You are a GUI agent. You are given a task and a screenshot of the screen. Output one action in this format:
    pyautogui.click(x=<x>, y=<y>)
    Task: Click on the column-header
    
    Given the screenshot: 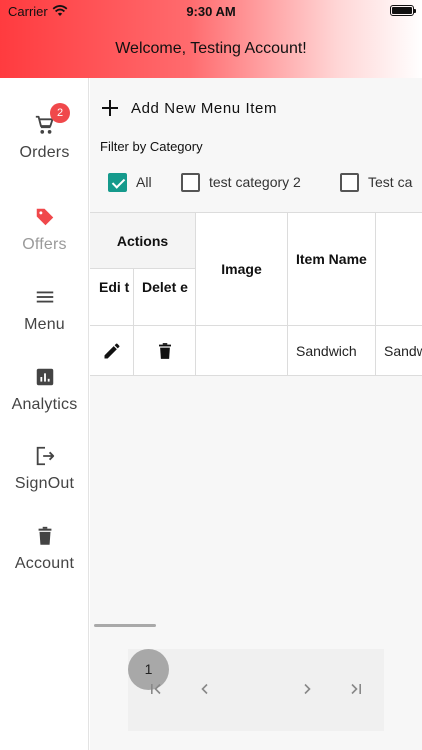 What is the action you would take?
    pyautogui.click(x=399, y=269)
    